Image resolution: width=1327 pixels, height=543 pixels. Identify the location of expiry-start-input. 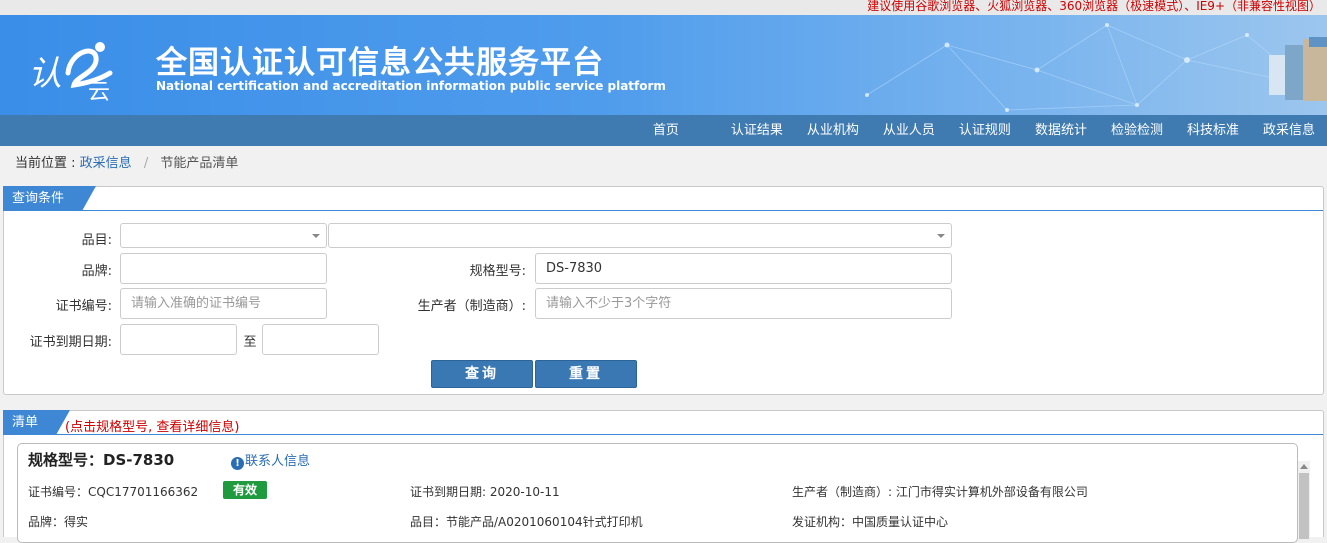
(178, 339).